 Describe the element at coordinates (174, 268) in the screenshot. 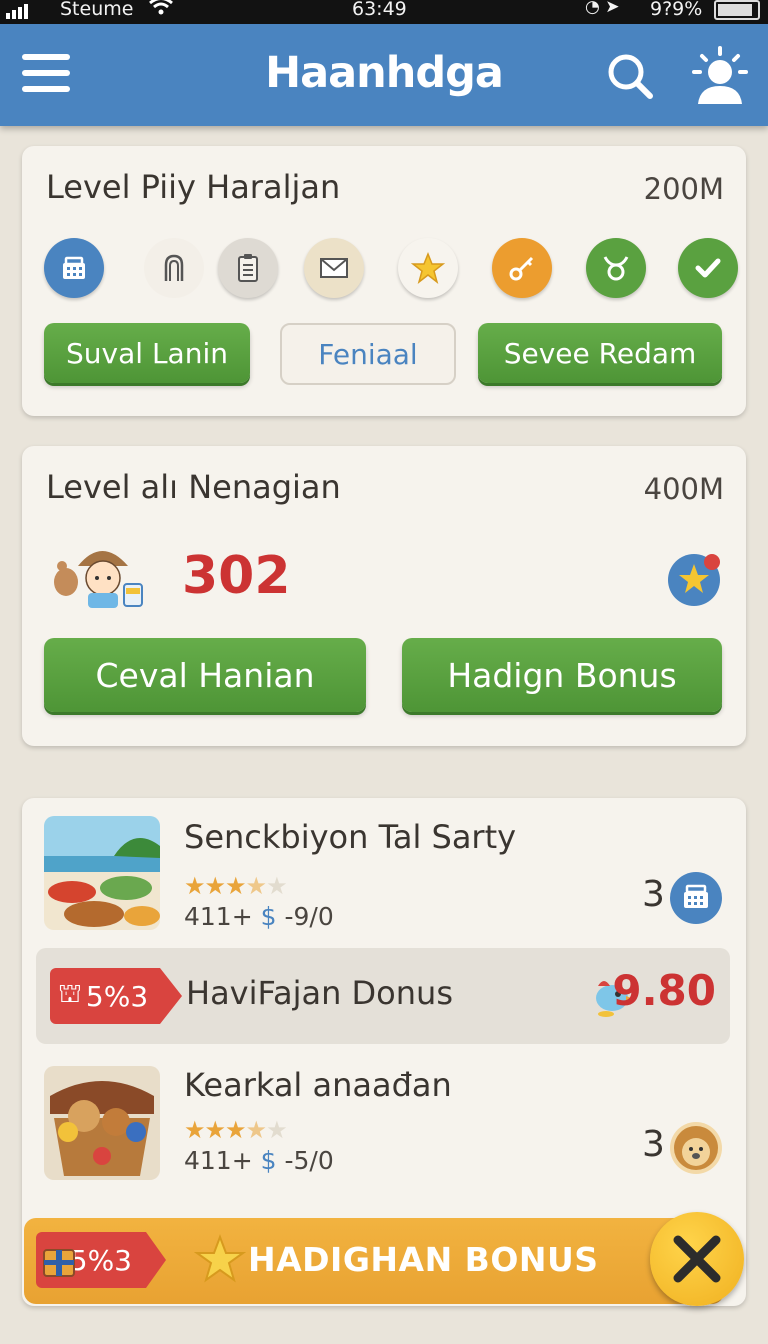

I see `door-icon` at that location.